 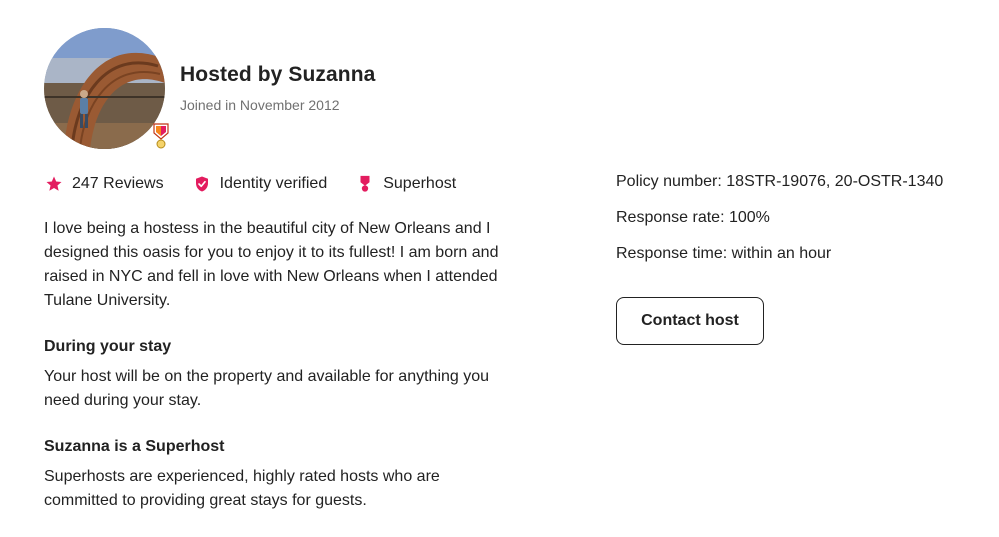 What do you see at coordinates (693, 217) in the screenshot?
I see `response-rate: Response rate: 100%` at bounding box center [693, 217].